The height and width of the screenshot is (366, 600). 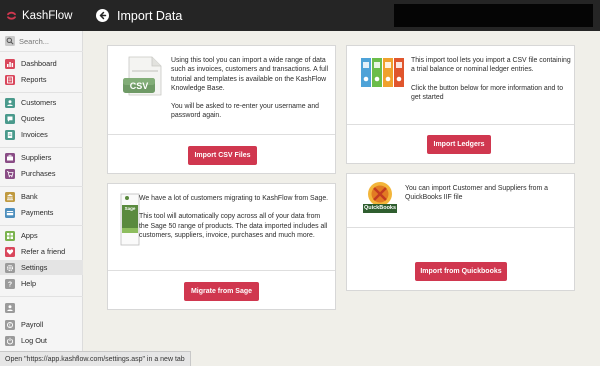 What do you see at coordinates (10, 212) in the screenshot?
I see `payments-icon` at bounding box center [10, 212].